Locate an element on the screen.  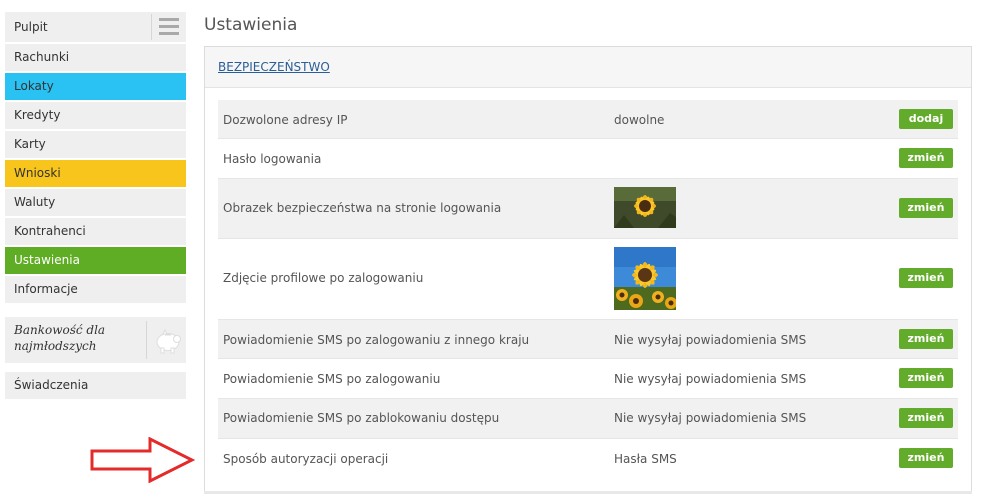
sidebar-item-kredyty: Kredyty is located at coordinates (95, 116).